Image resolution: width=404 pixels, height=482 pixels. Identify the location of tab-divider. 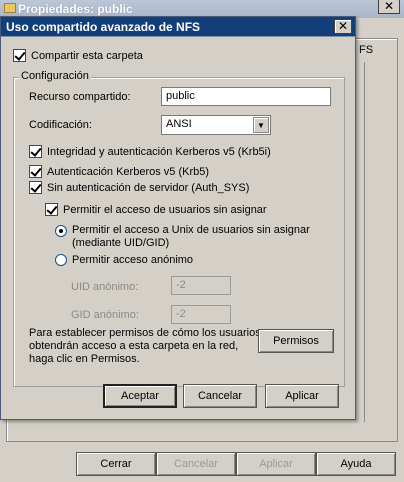
(364, 242).